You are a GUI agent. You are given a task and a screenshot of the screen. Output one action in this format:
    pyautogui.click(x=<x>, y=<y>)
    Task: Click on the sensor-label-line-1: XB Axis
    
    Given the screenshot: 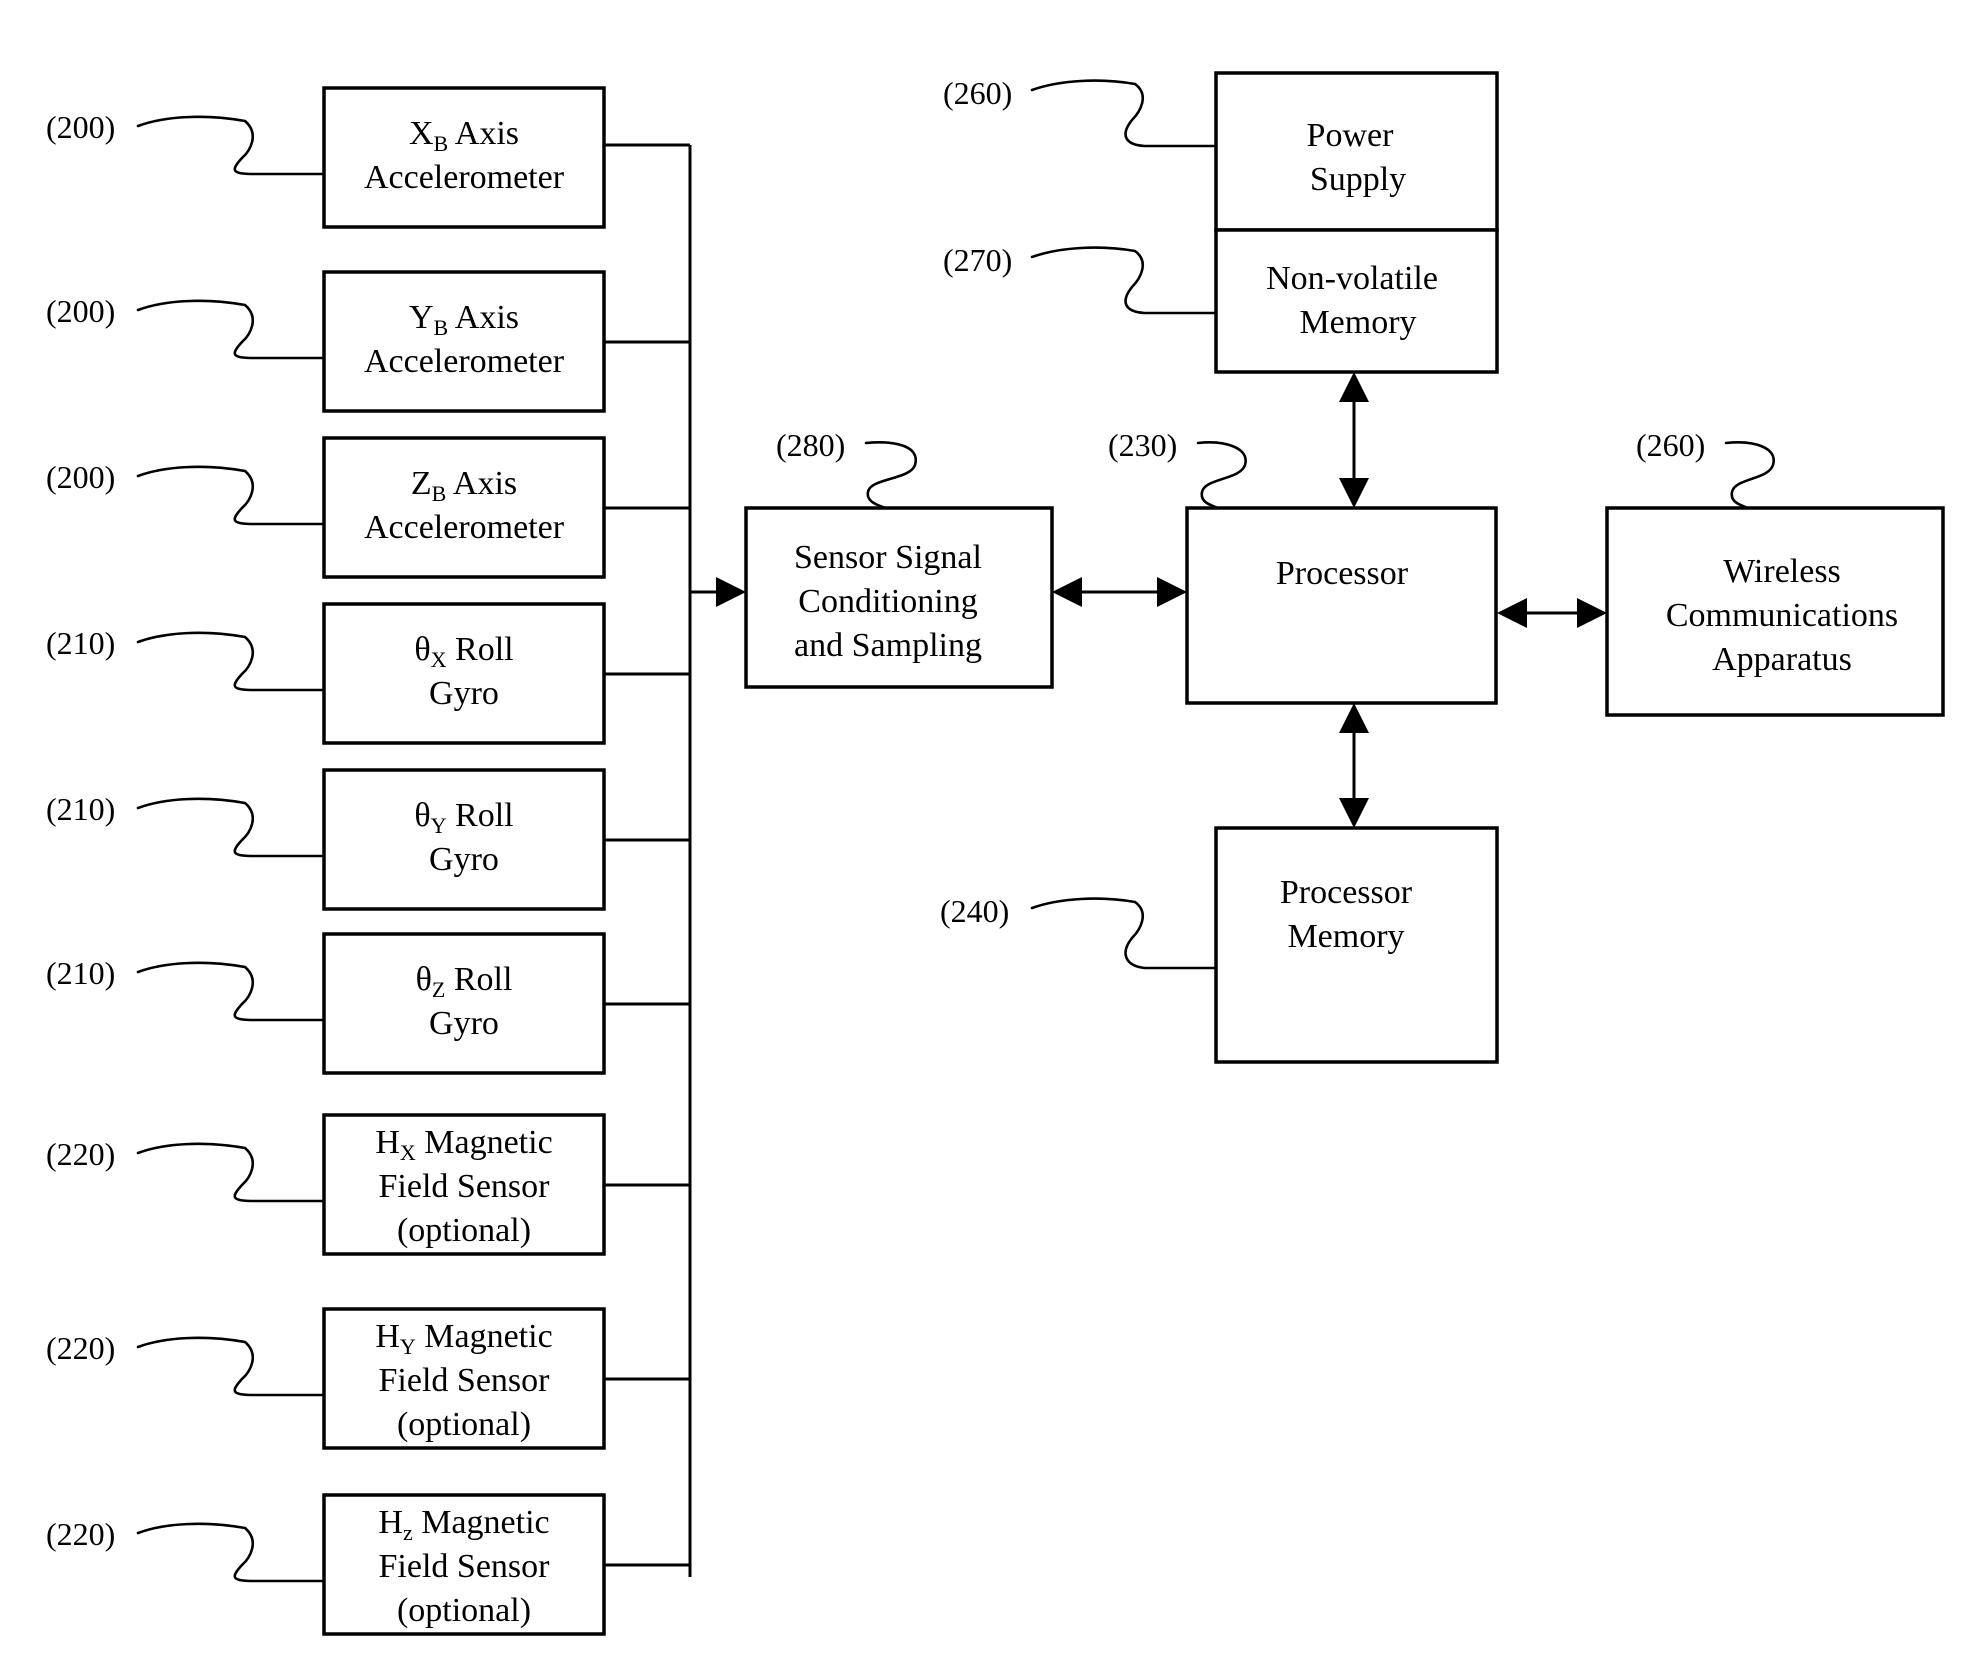 What is the action you would take?
    pyautogui.click(x=464, y=135)
    